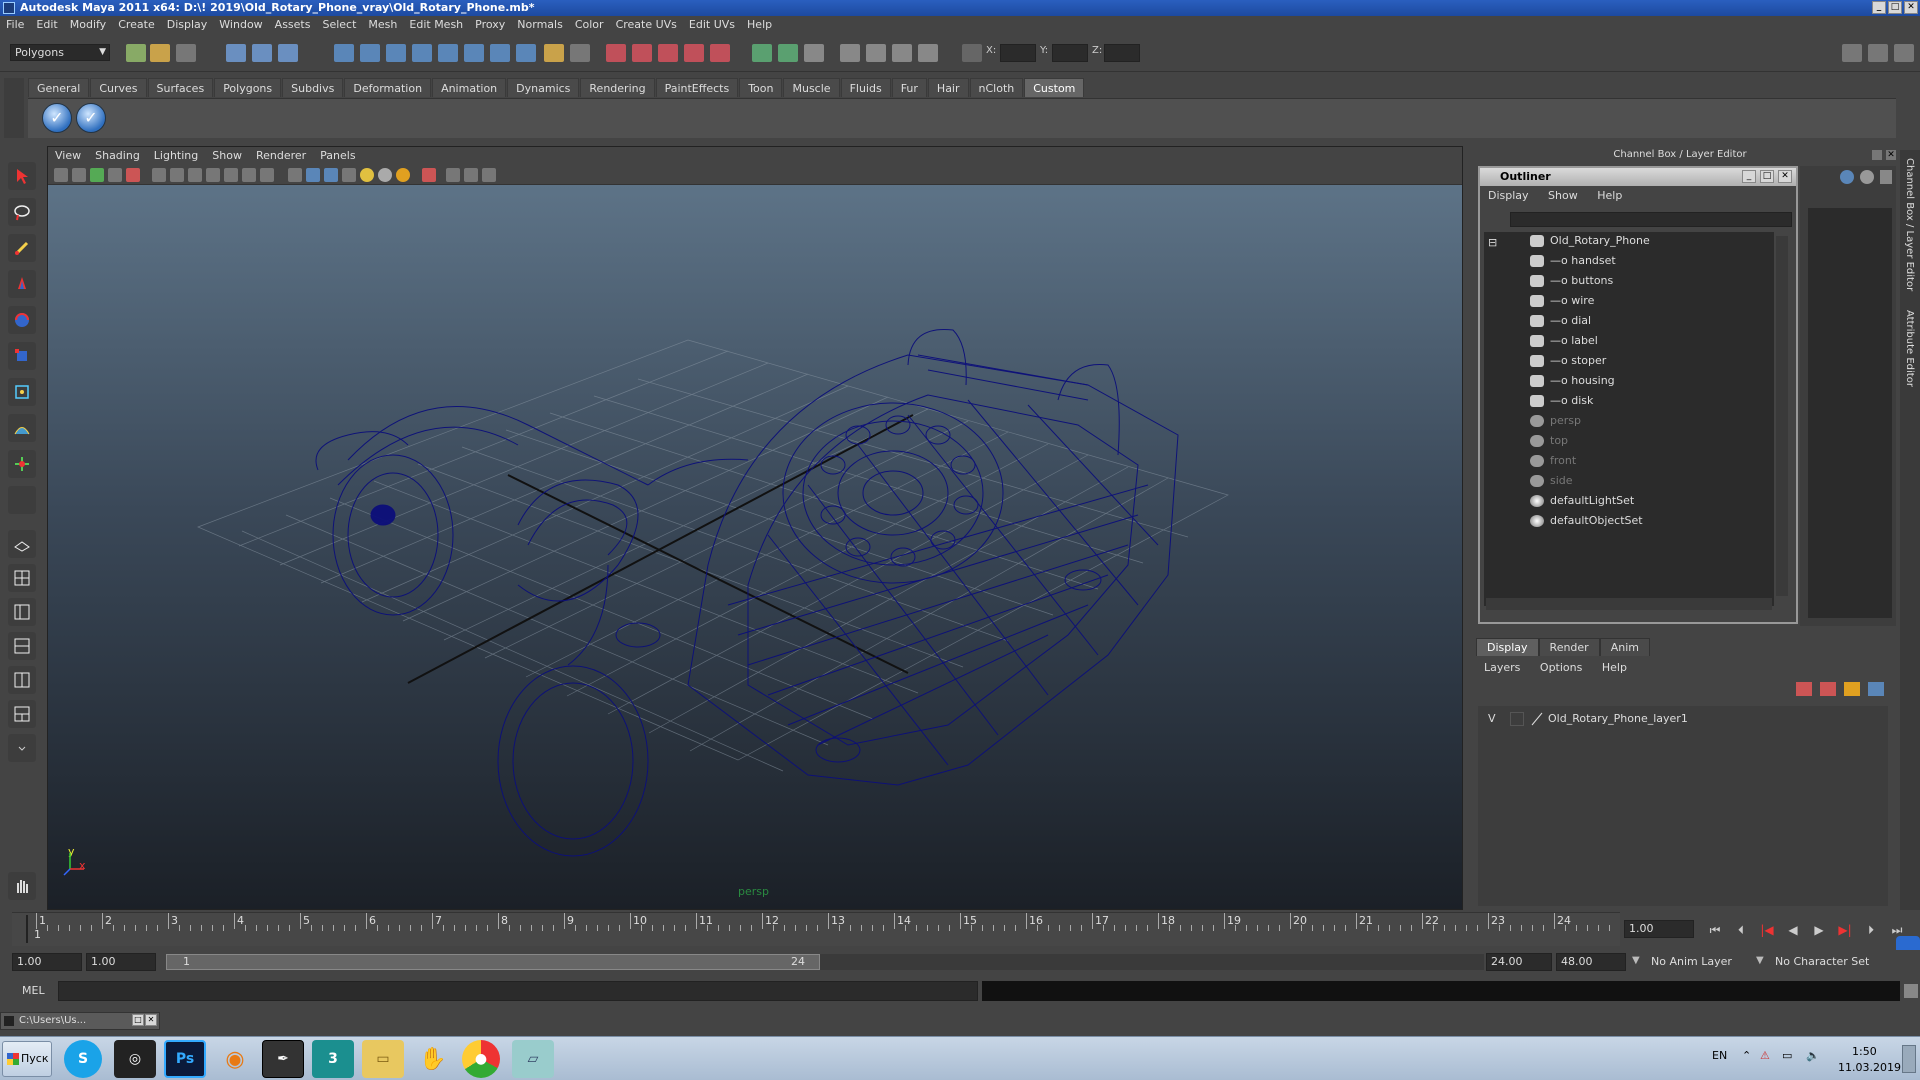 This screenshot has width=1920, height=1080. Describe the element at coordinates (762, 53) in the screenshot. I see `show-hide-ui-icon` at that location.